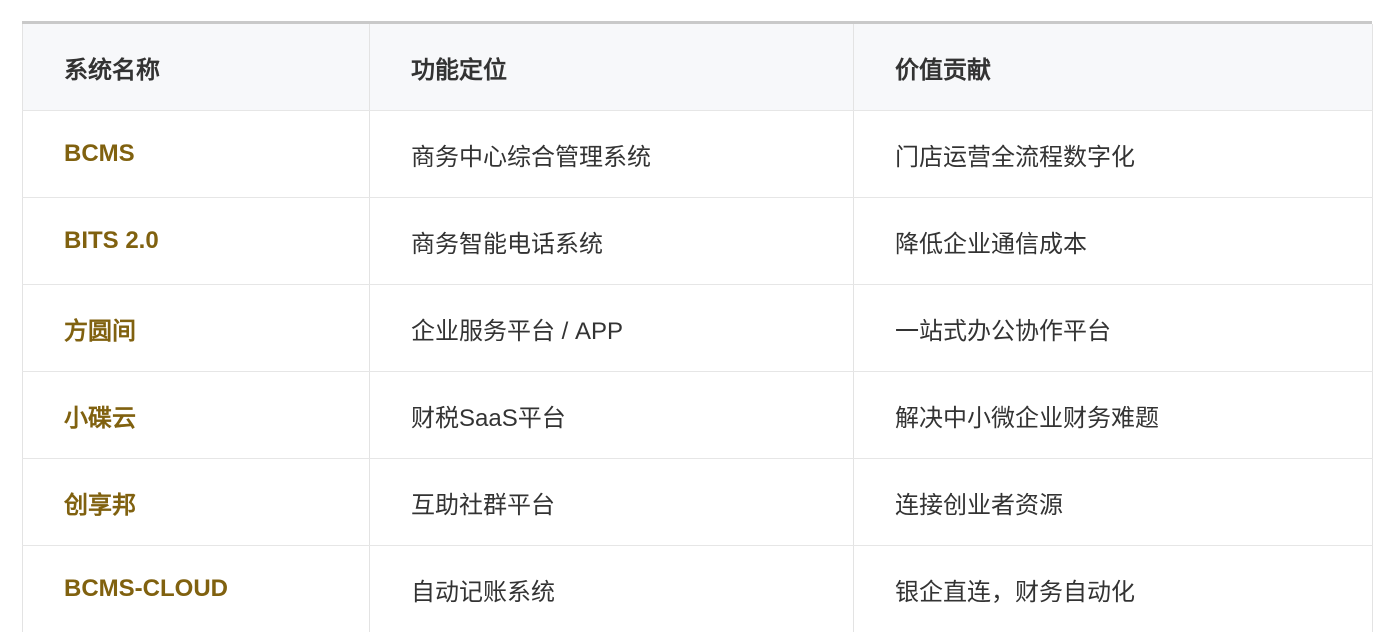 This screenshot has width=1394, height=644. I want to click on table-row: 小碟云 财税SaaS平台 解决中小微企业财务难题, so click(697, 415).